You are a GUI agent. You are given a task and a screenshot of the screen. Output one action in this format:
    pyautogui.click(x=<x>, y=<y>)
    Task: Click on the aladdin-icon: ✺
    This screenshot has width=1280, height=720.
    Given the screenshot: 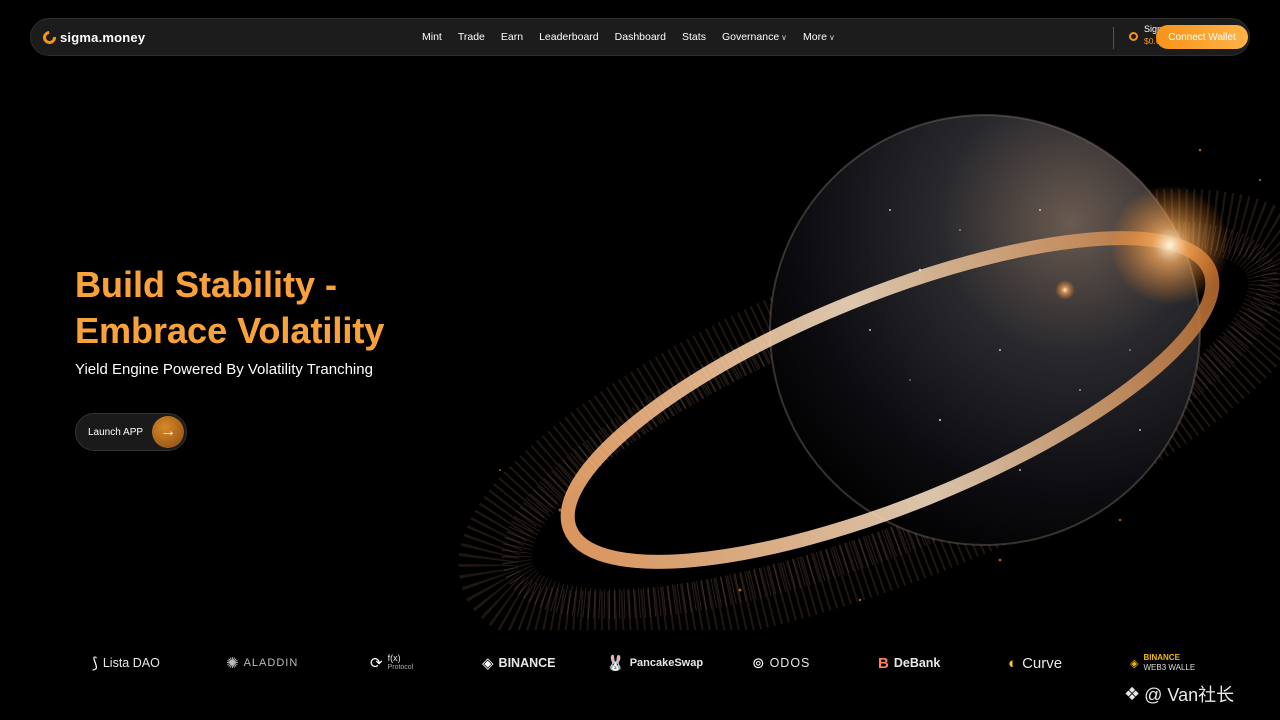 What is the action you would take?
    pyautogui.click(x=232, y=663)
    